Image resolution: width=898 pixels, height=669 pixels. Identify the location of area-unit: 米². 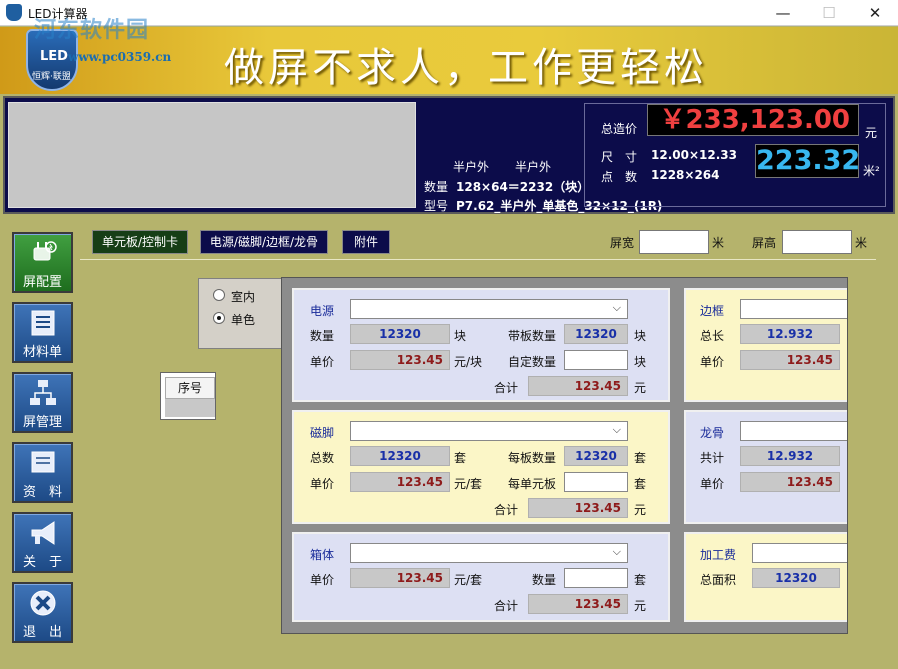
(871, 171).